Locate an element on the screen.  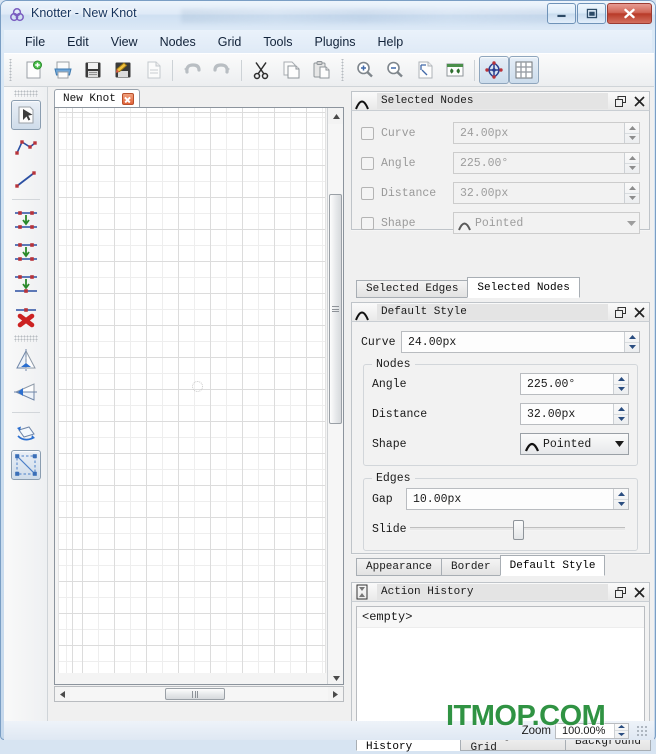
selected-nodes-shape-combobox: Pointed is located at coordinates (546, 223).